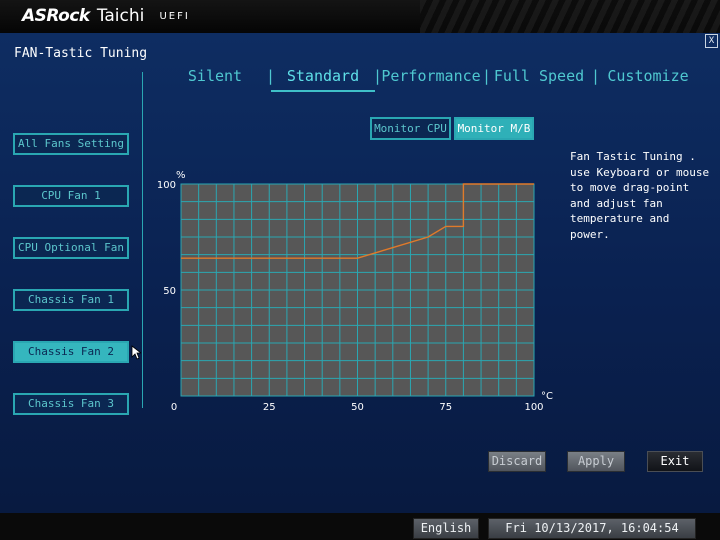 Image resolution: width=720 pixels, height=540 pixels. I want to click on x-unit-label: °C, so click(547, 396).